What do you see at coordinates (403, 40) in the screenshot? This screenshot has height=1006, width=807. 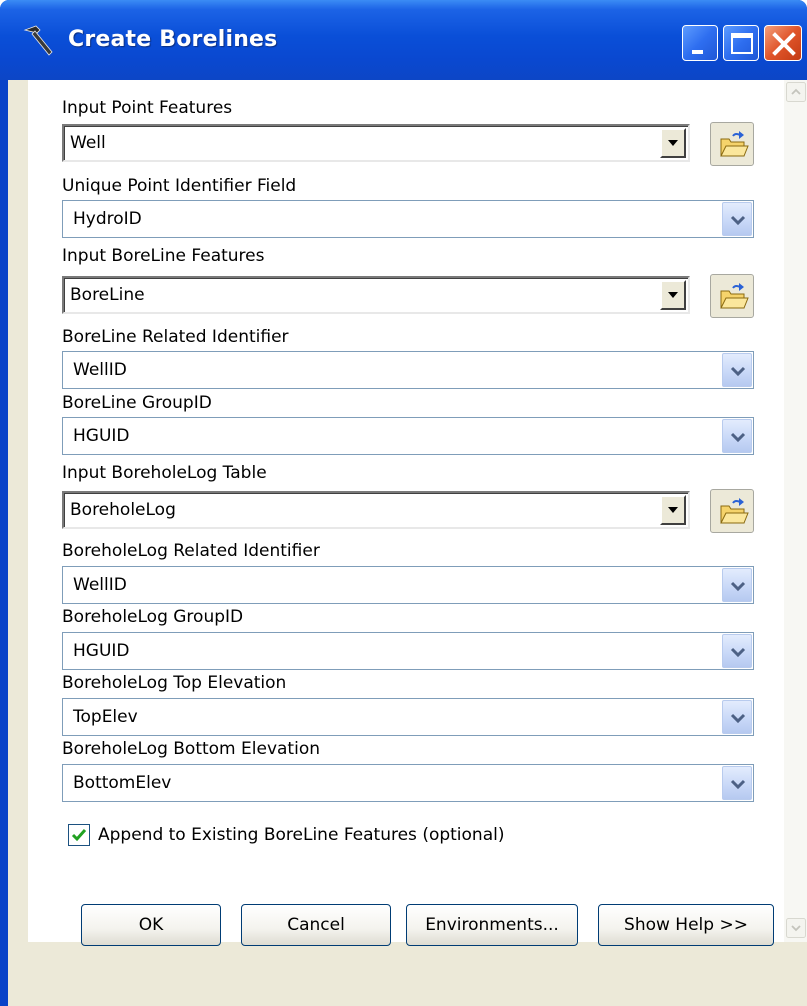 I see `title-bar: Create Borelines` at bounding box center [403, 40].